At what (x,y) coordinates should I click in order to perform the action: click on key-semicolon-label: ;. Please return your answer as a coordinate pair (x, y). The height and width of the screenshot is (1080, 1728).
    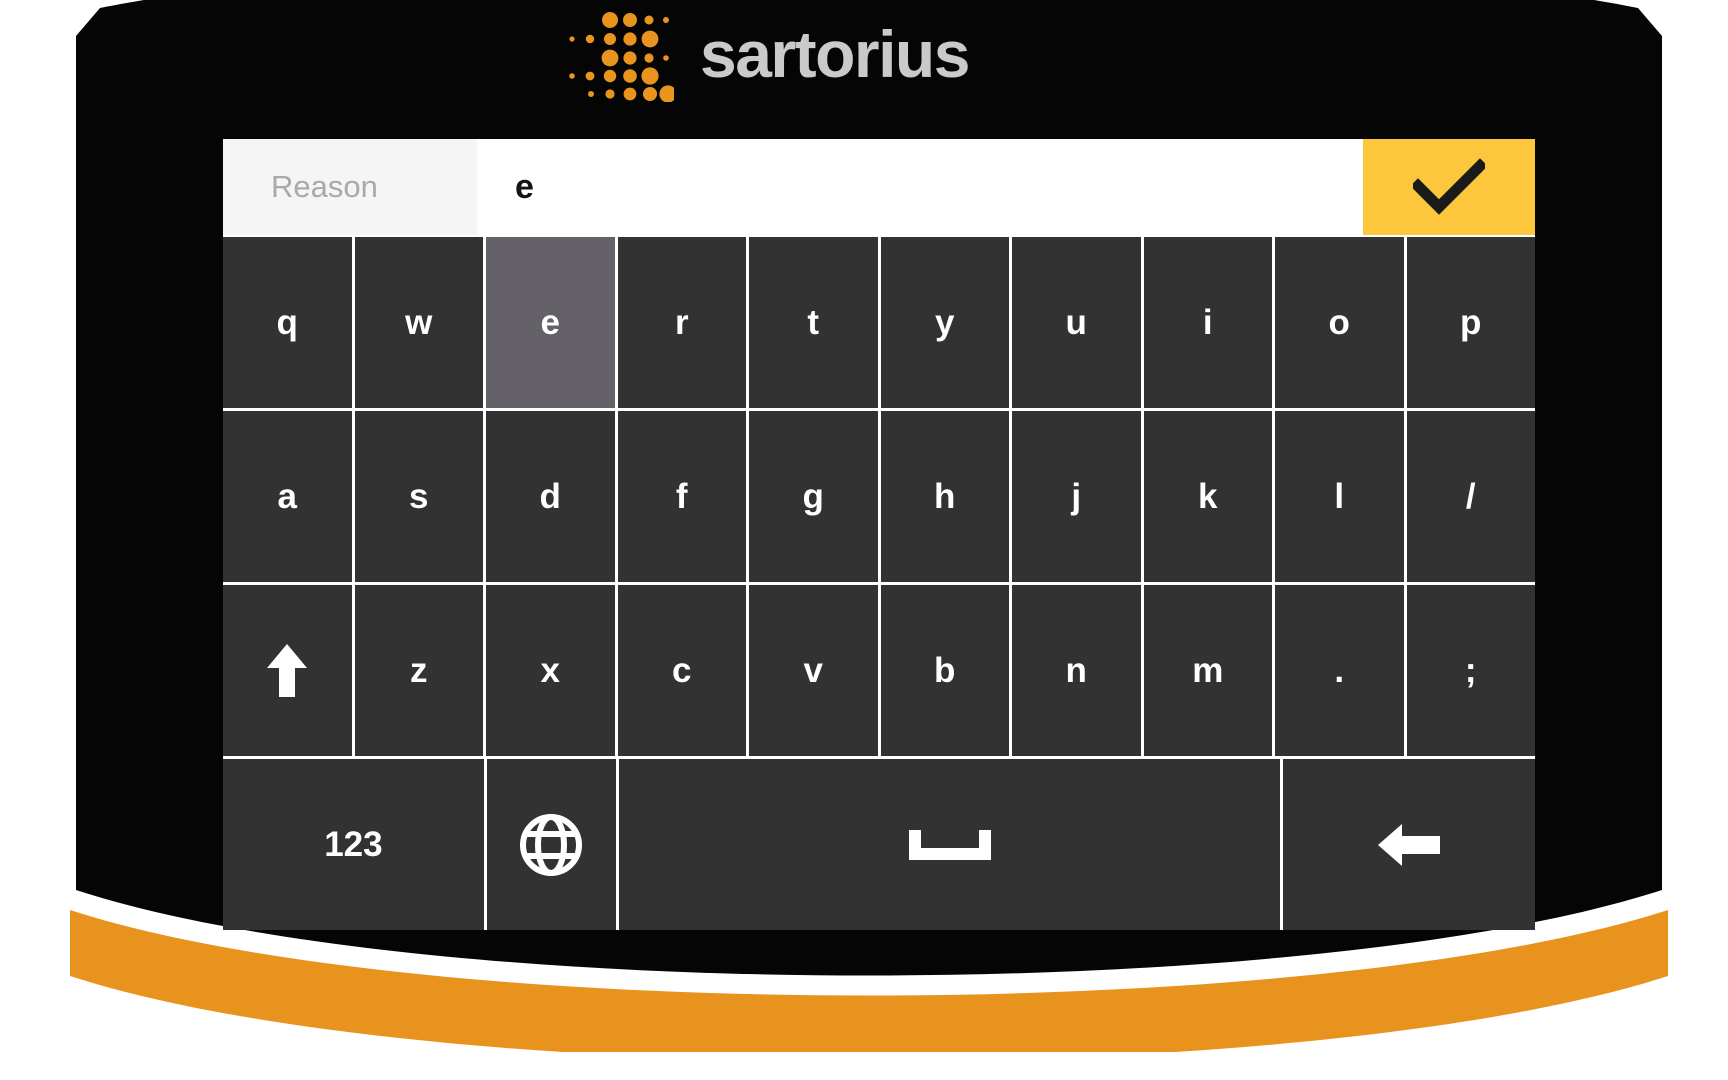
    Looking at the image, I should click on (1470, 670).